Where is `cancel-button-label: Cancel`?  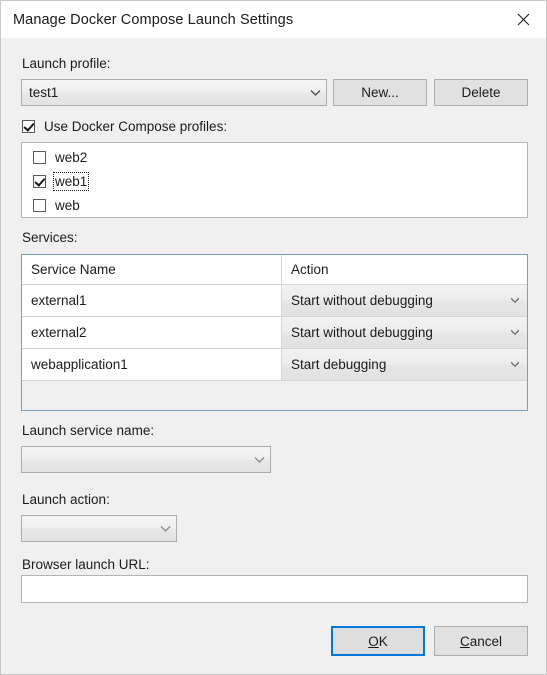 cancel-button-label: Cancel is located at coordinates (481, 641).